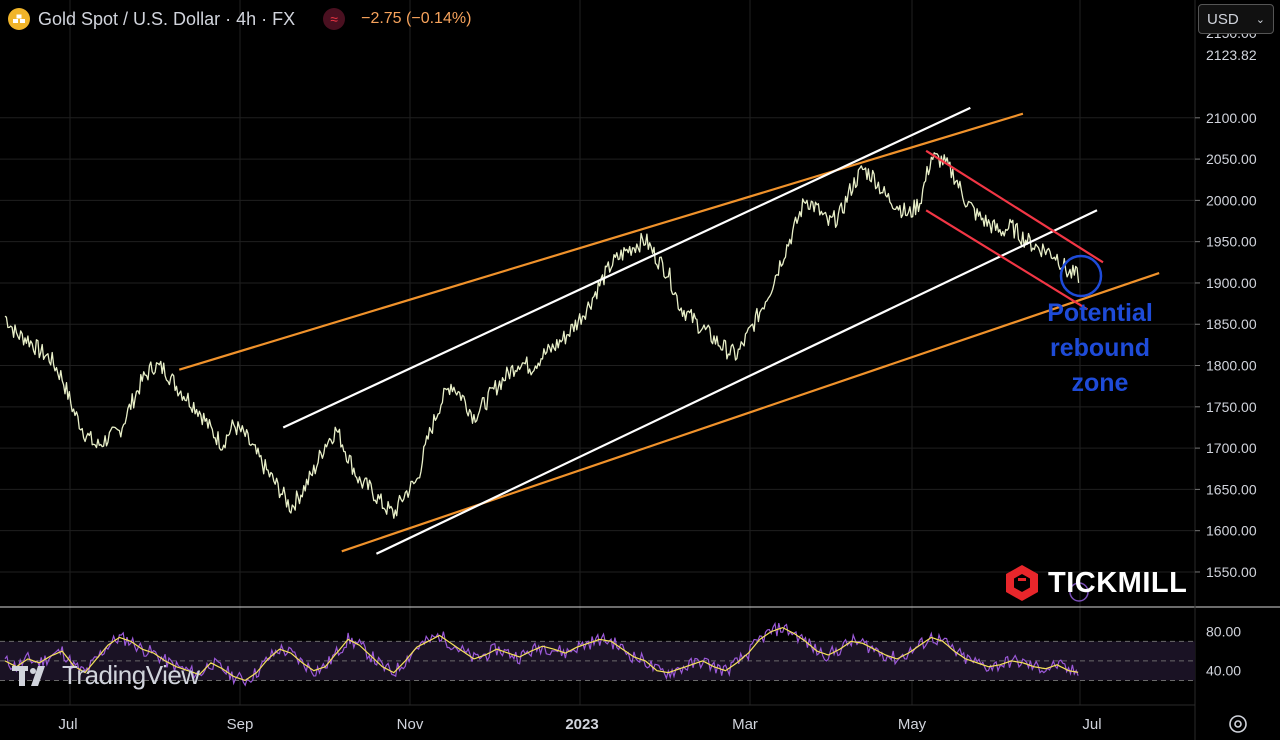  I want to click on time-axis-label: May, so click(912, 724).